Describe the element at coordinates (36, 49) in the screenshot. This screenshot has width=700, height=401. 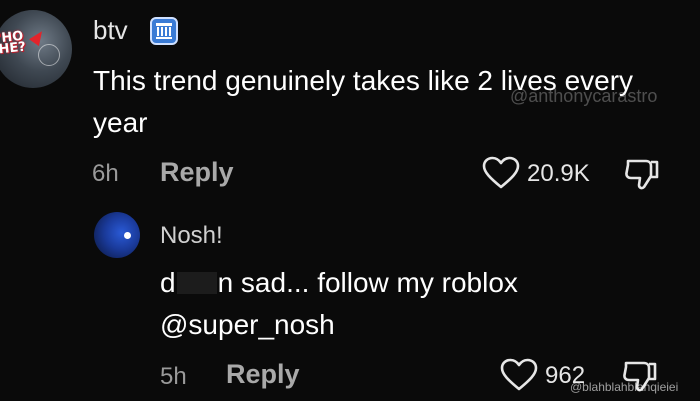
I see `avatar: 'HO HE?` at that location.